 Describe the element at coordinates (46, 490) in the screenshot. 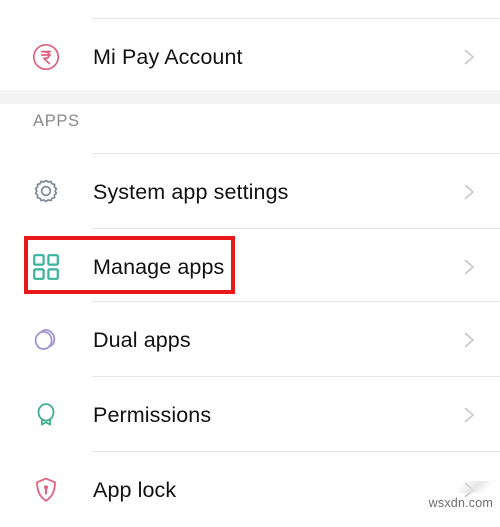

I see `shield-lock-icon` at that location.